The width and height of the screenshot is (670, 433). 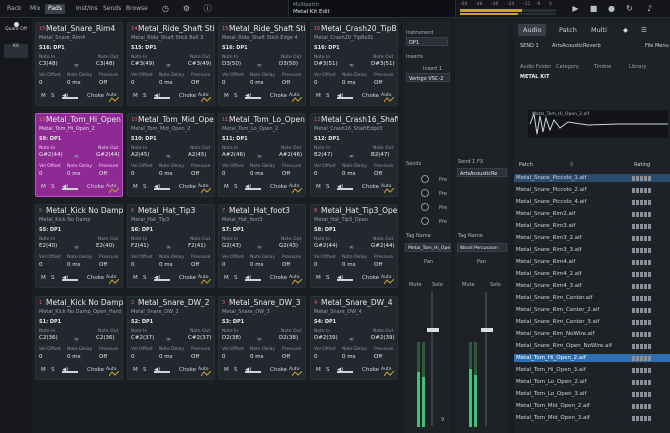 I want to click on tag-name-value-2: Wood Percussion, so click(x=482, y=247).